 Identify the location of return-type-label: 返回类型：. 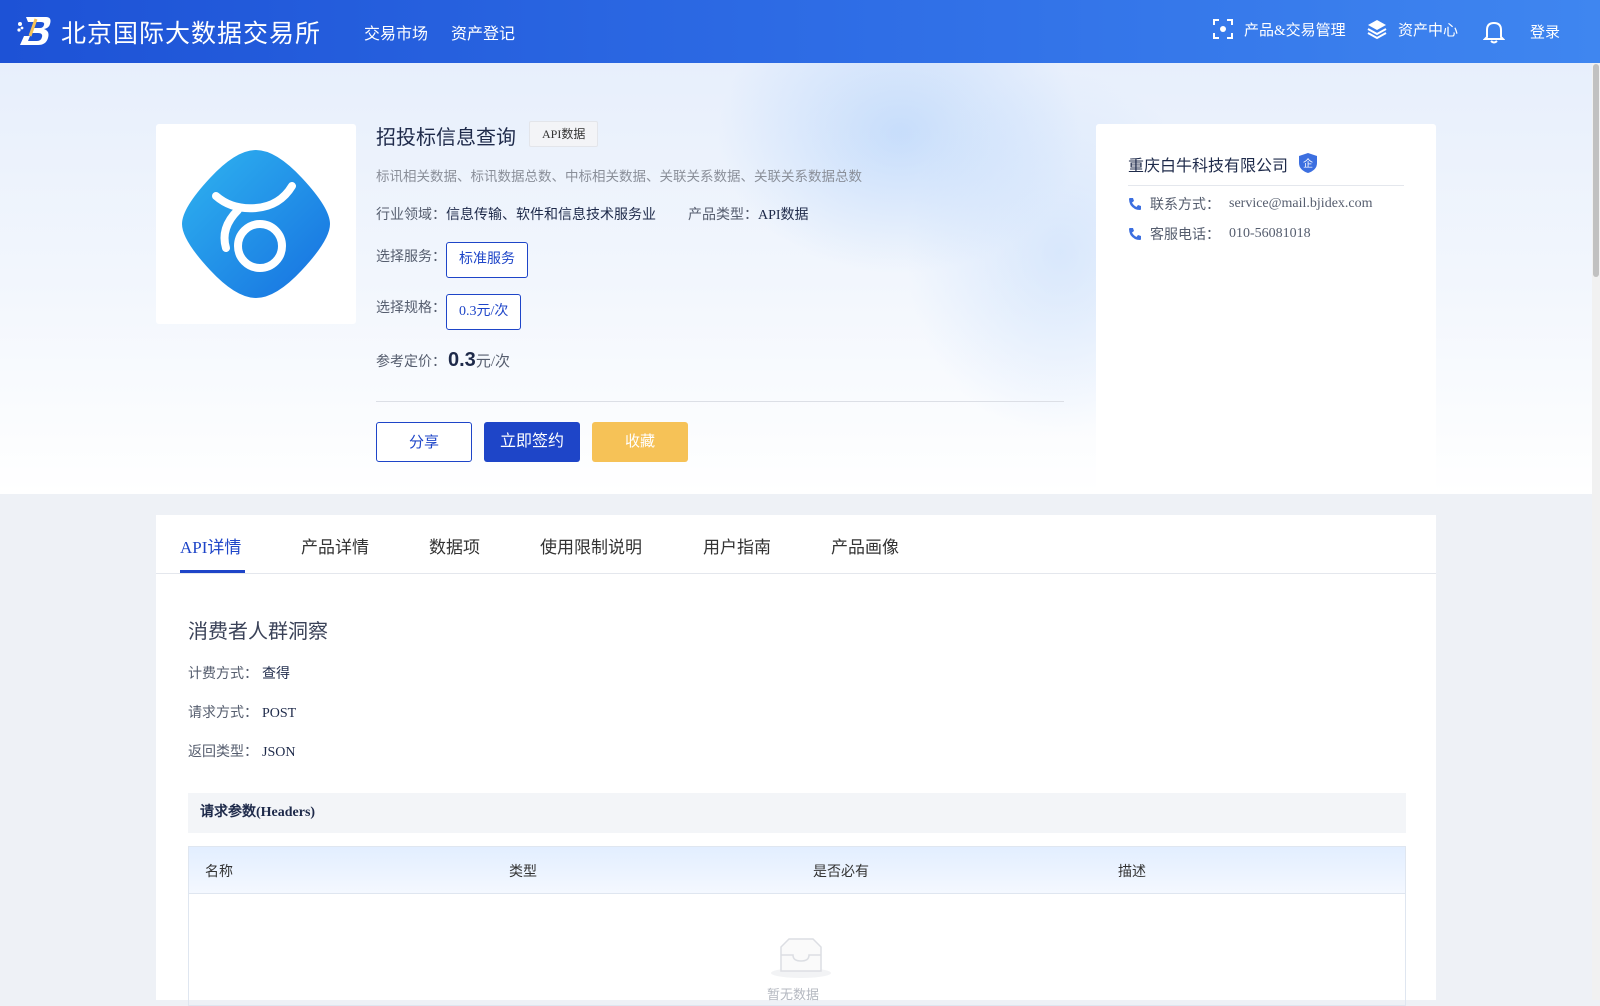
(223, 752).